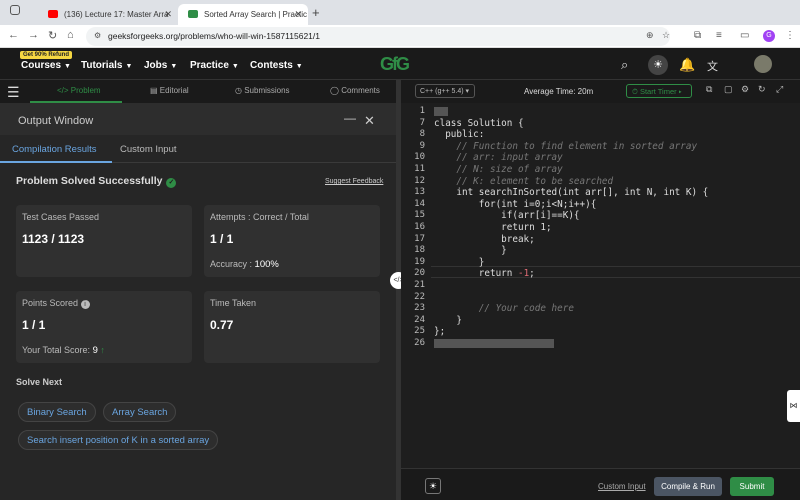 The height and width of the screenshot is (500, 800). What do you see at coordinates (709, 89) in the screenshot?
I see `copy-icon: ⧉` at bounding box center [709, 89].